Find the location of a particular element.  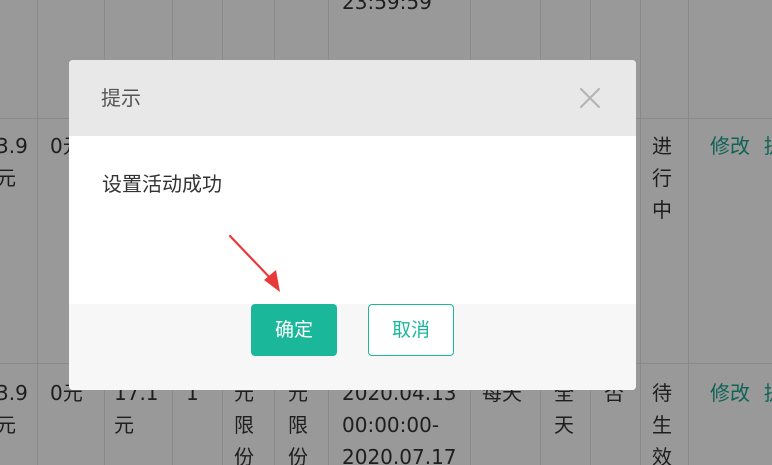

annotation-arrow-icon is located at coordinates (254, 263).